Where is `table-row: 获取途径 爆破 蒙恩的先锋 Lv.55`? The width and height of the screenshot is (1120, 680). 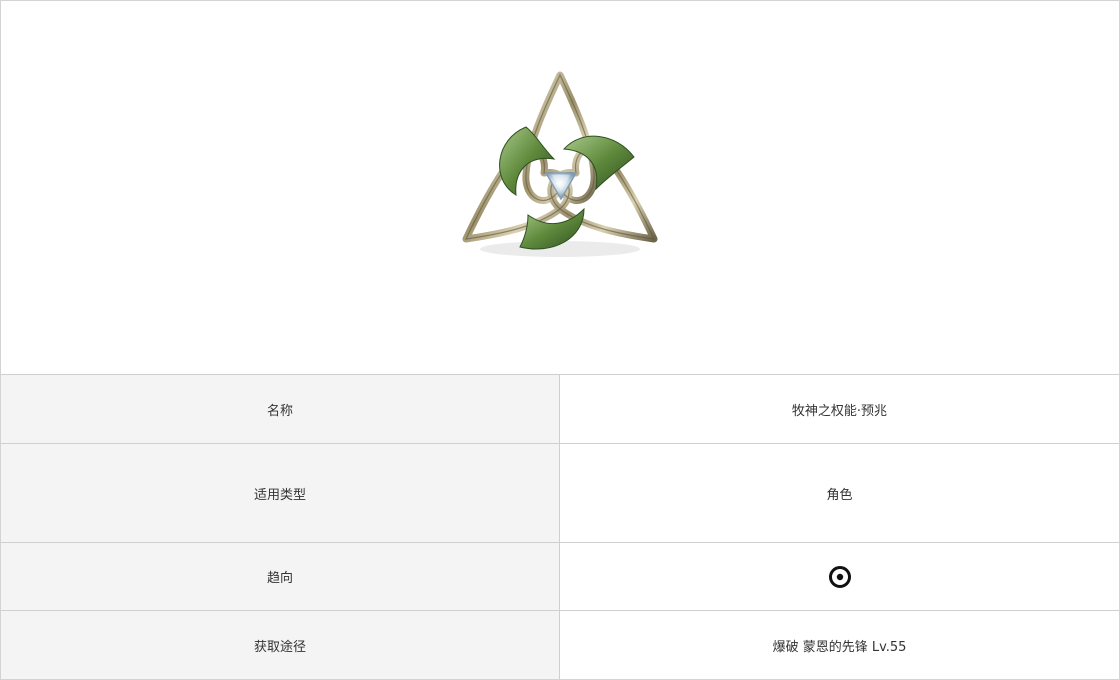 table-row: 获取途径 爆破 蒙恩的先锋 Lv.55 is located at coordinates (560, 644).